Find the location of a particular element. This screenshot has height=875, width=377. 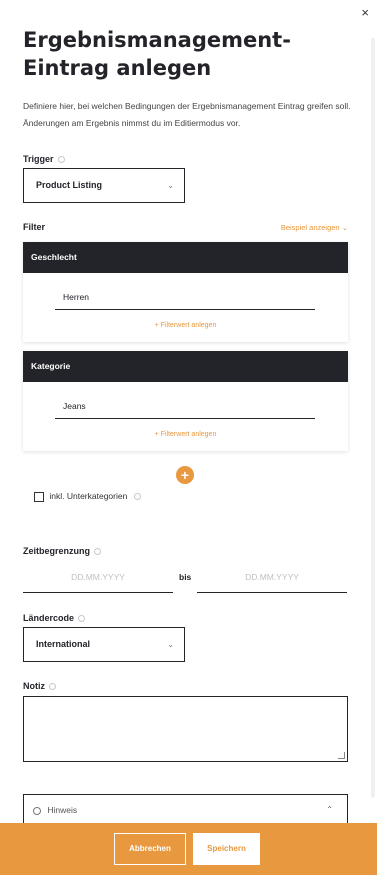

add-filter-group-button: + is located at coordinates (185, 475).